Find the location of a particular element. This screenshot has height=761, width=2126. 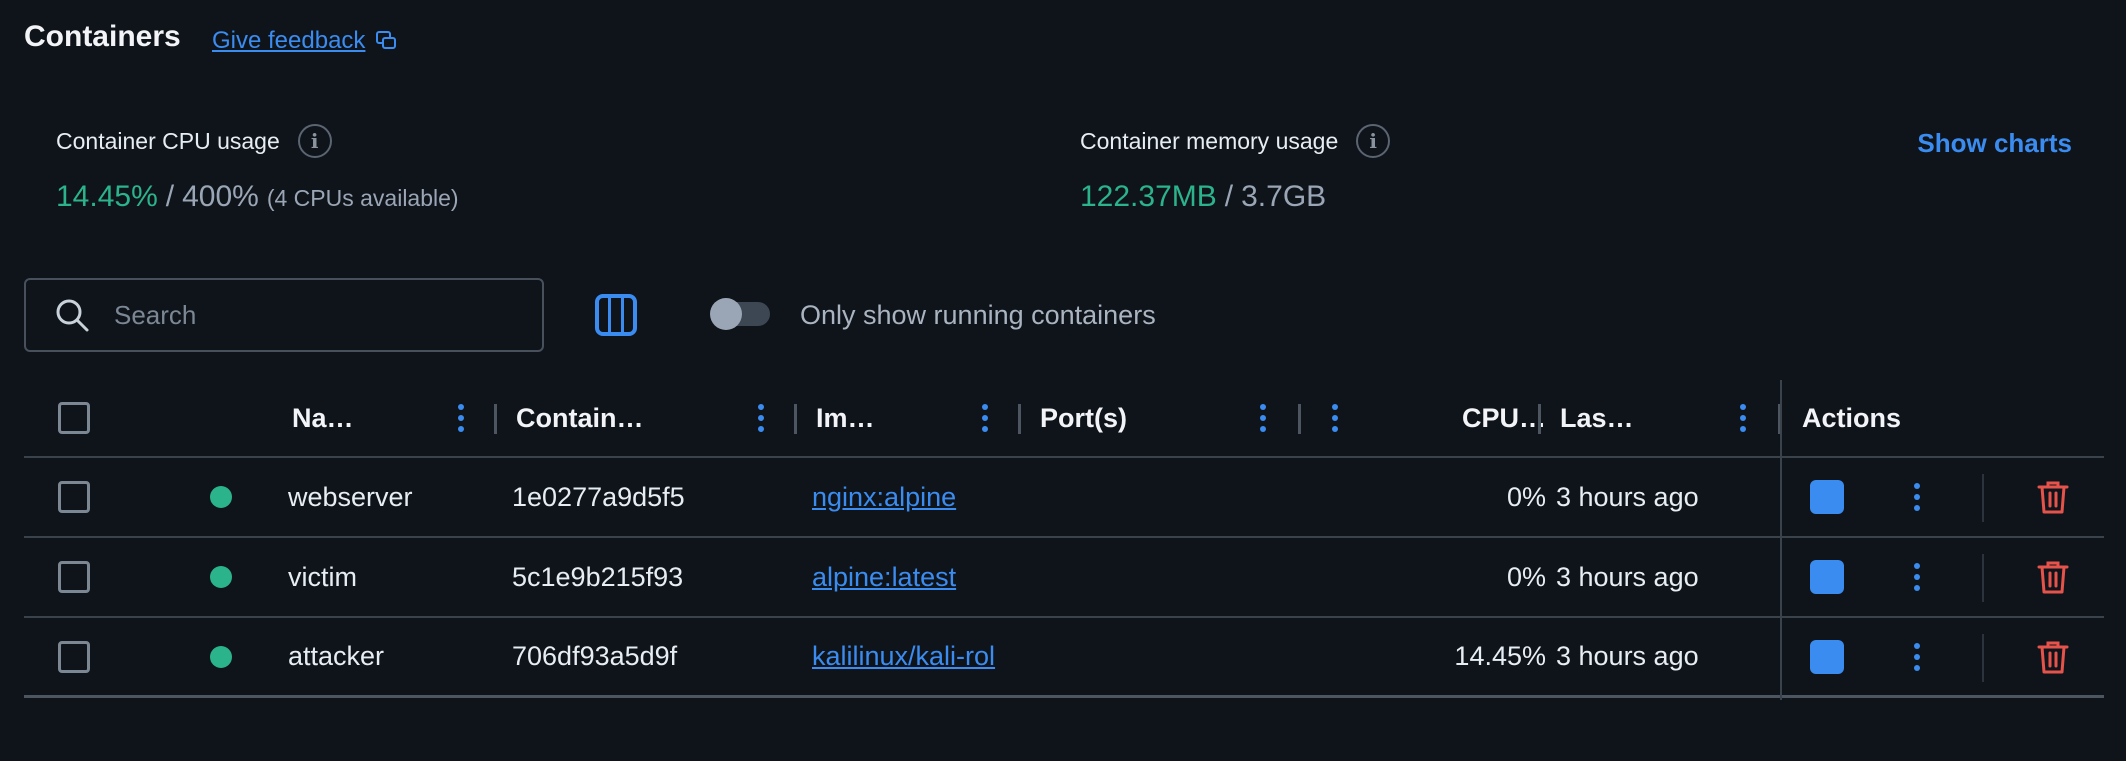

container-id: 5c1e9b215f93 is located at coordinates (598, 576).